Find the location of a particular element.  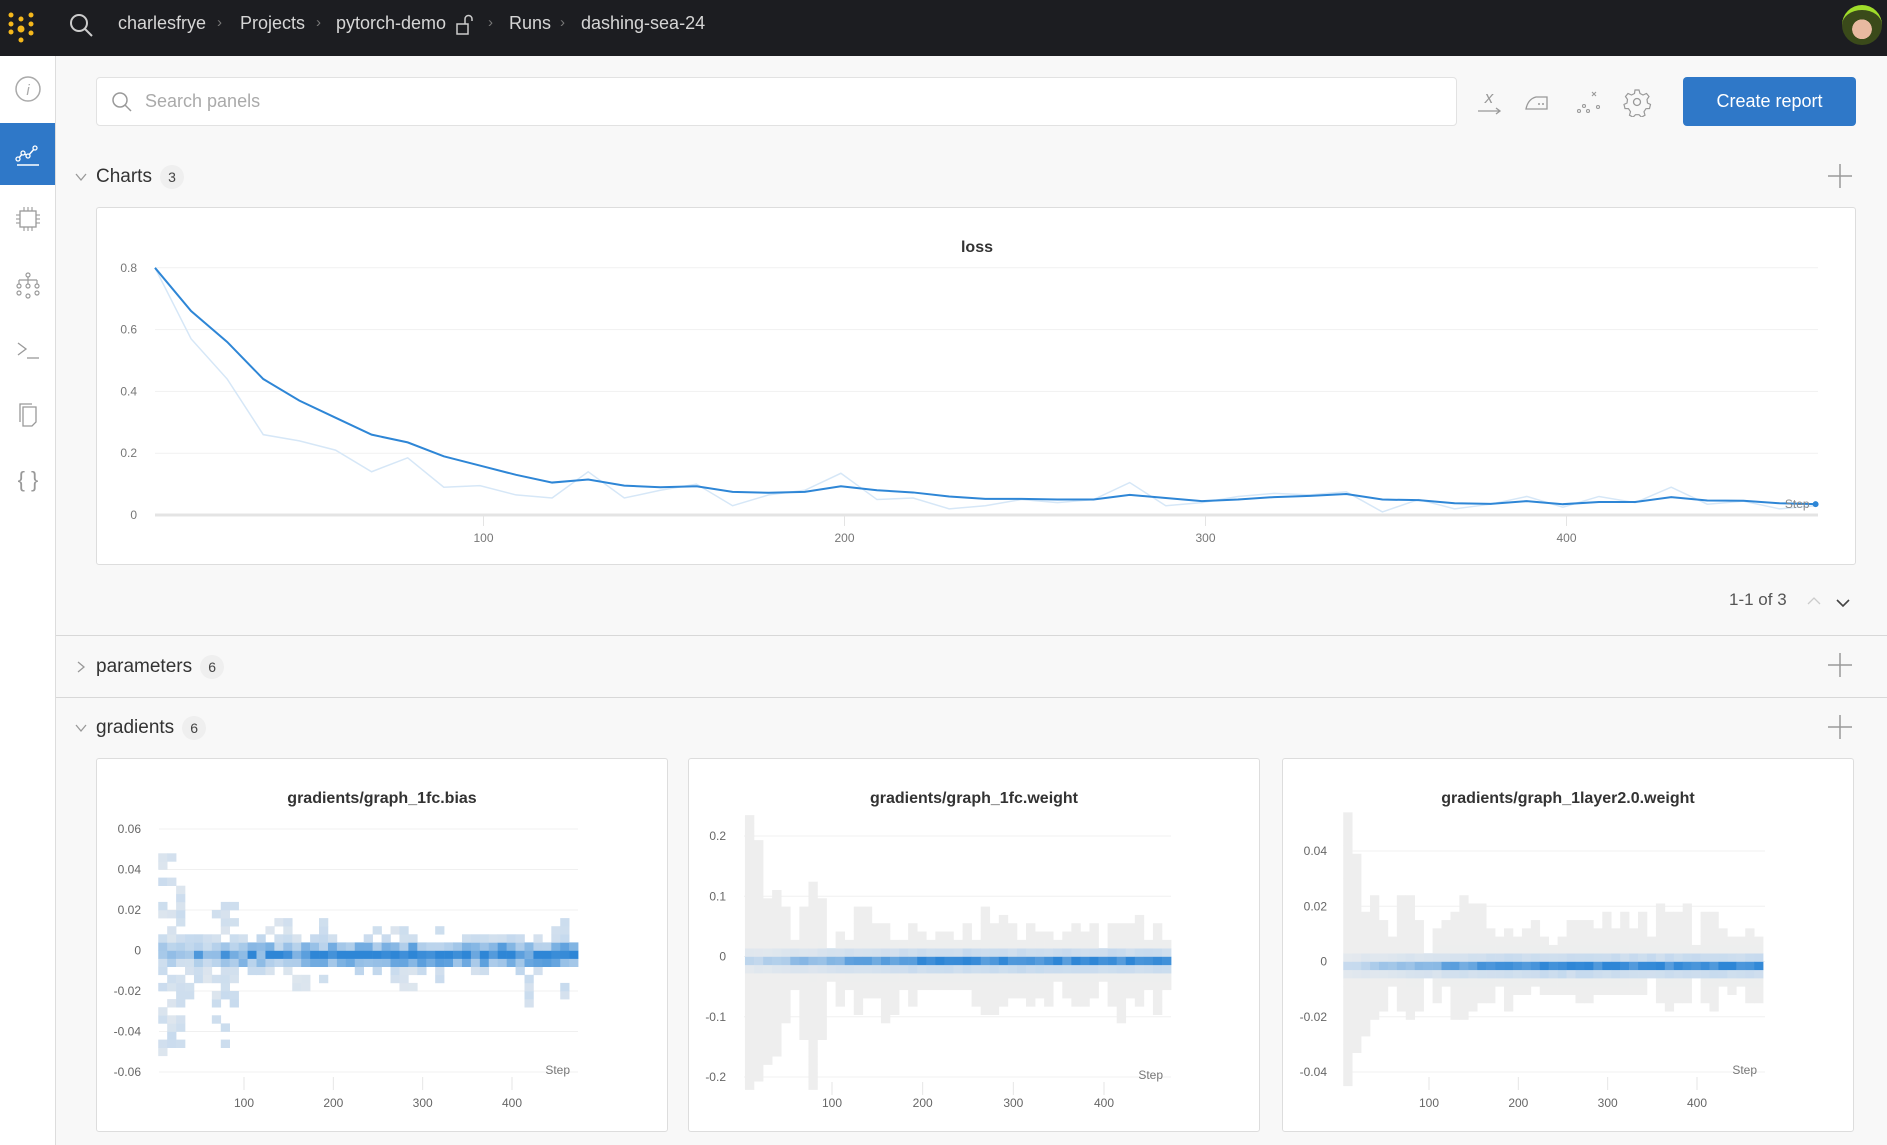

wandb-logo-icon is located at coordinates (23, 28).